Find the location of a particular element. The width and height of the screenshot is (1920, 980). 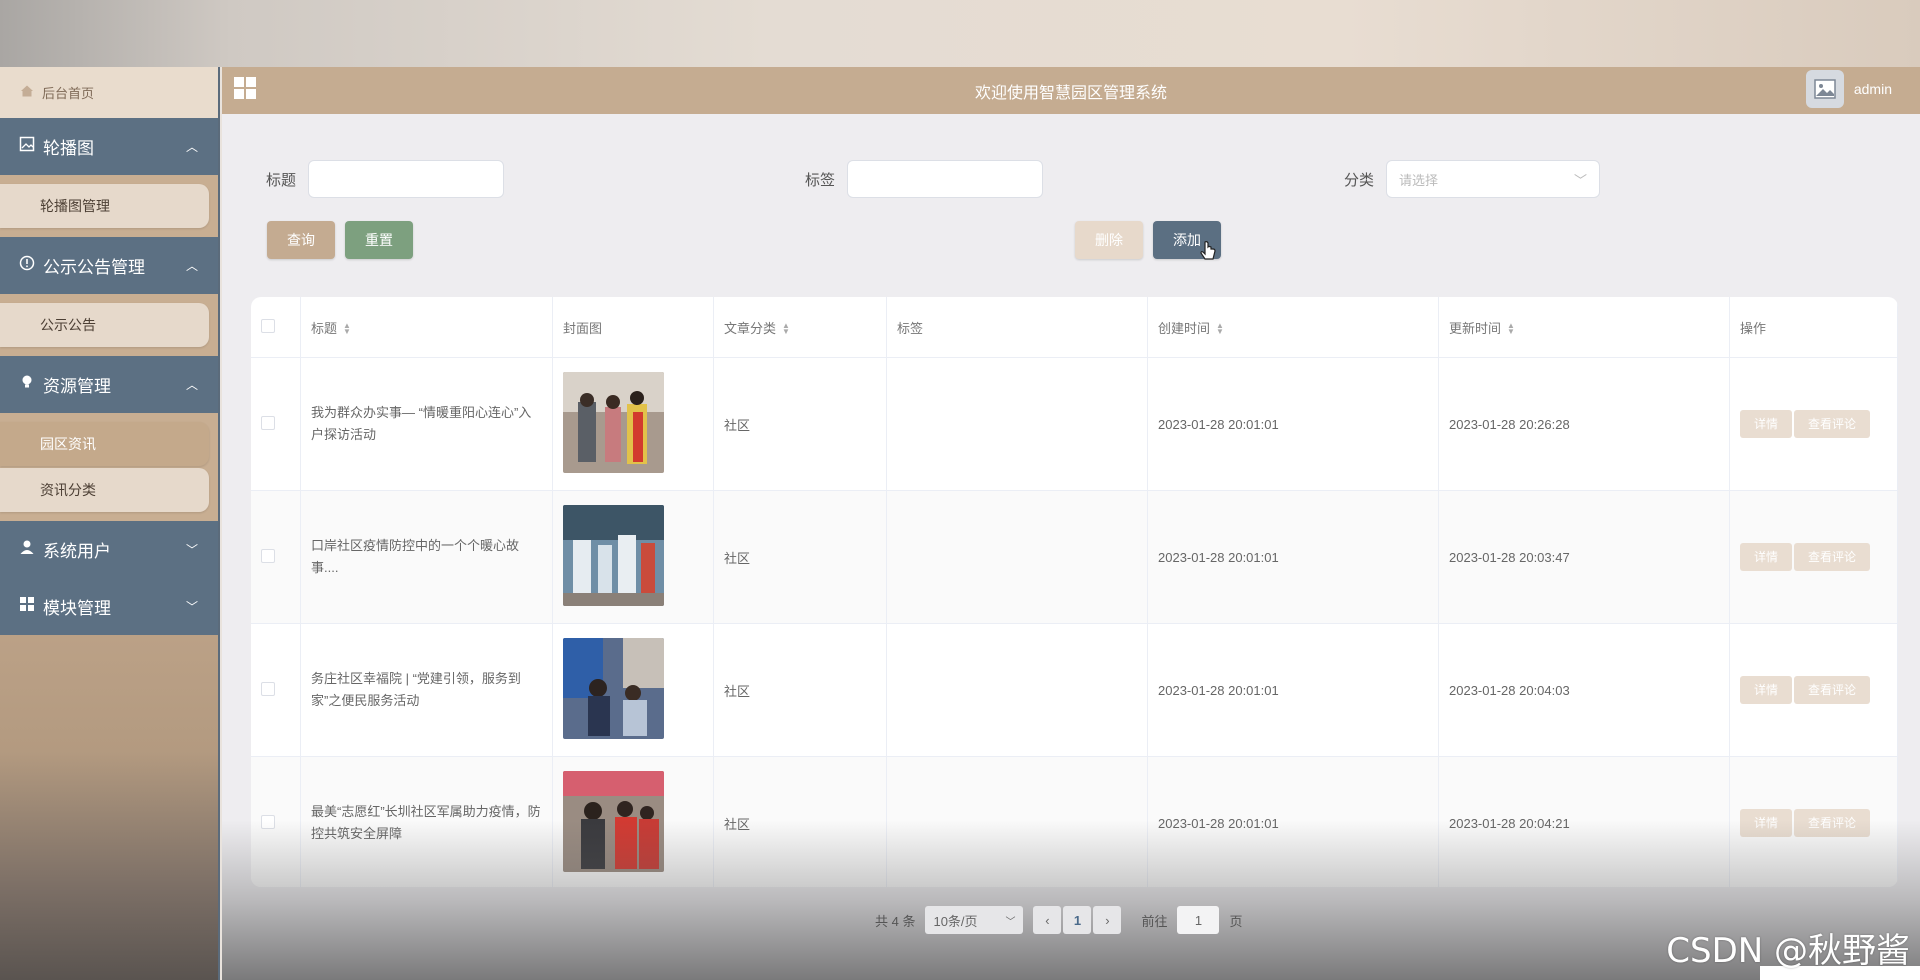

menu-notice: 公示公告管理 ︿ is located at coordinates (109, 265).